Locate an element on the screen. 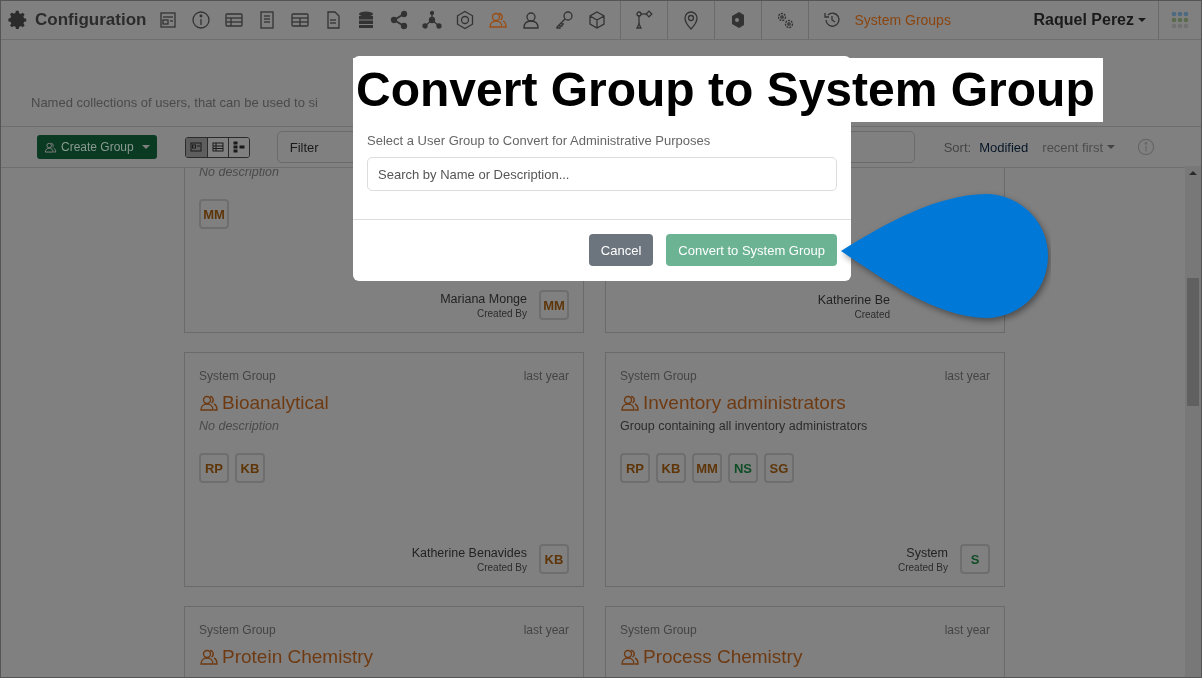  creator-avatar: S is located at coordinates (975, 559).